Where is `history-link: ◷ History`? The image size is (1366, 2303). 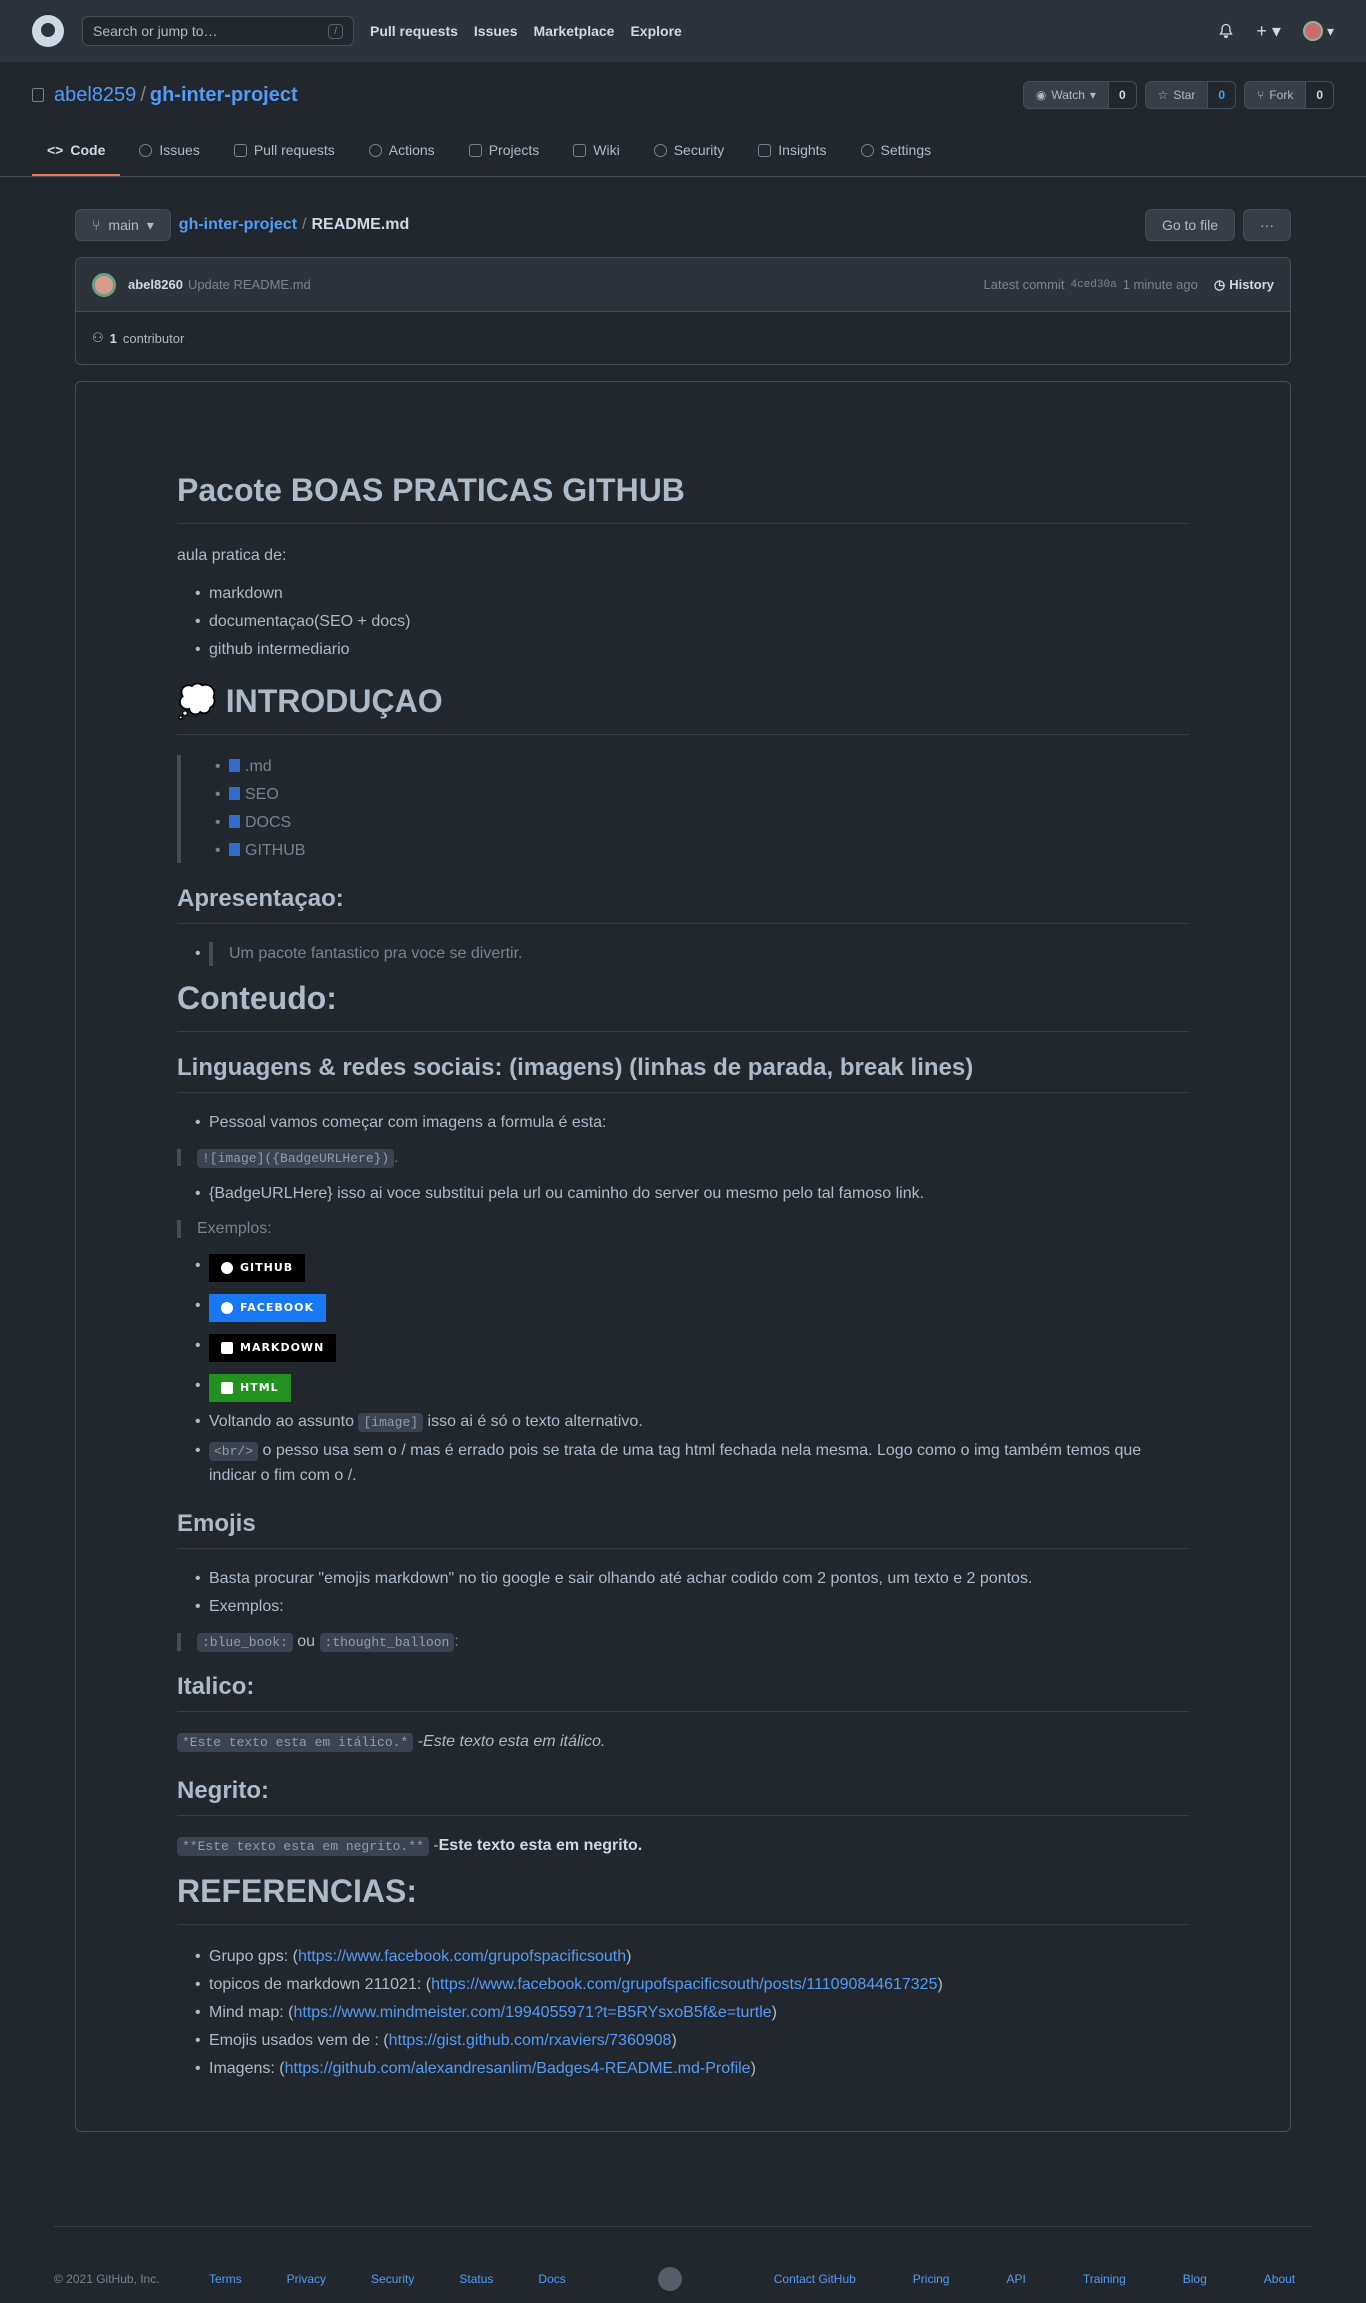
history-link: ◷ History is located at coordinates (1244, 285).